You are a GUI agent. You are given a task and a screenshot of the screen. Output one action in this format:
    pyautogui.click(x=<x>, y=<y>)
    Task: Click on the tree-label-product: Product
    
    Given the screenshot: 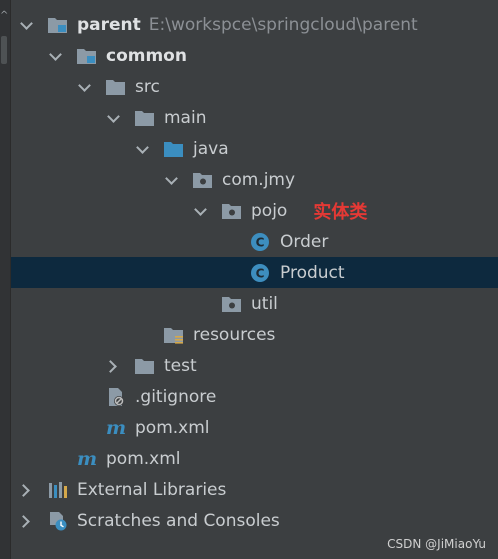 What is the action you would take?
    pyautogui.click(x=312, y=272)
    